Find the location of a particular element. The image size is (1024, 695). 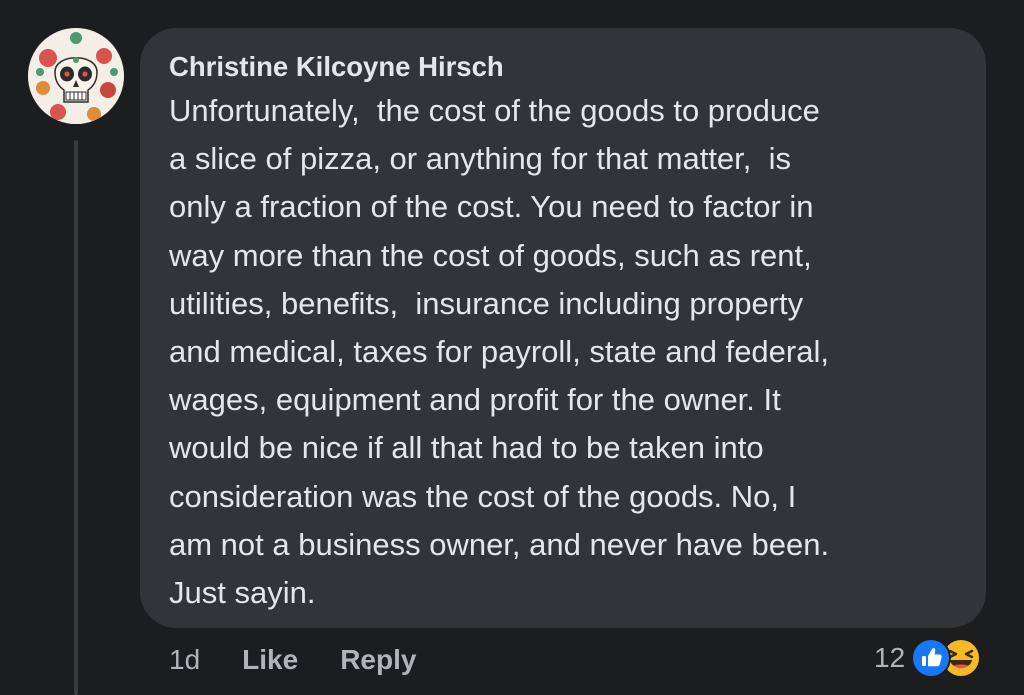

reaction-count: 12 is located at coordinates (890, 657).